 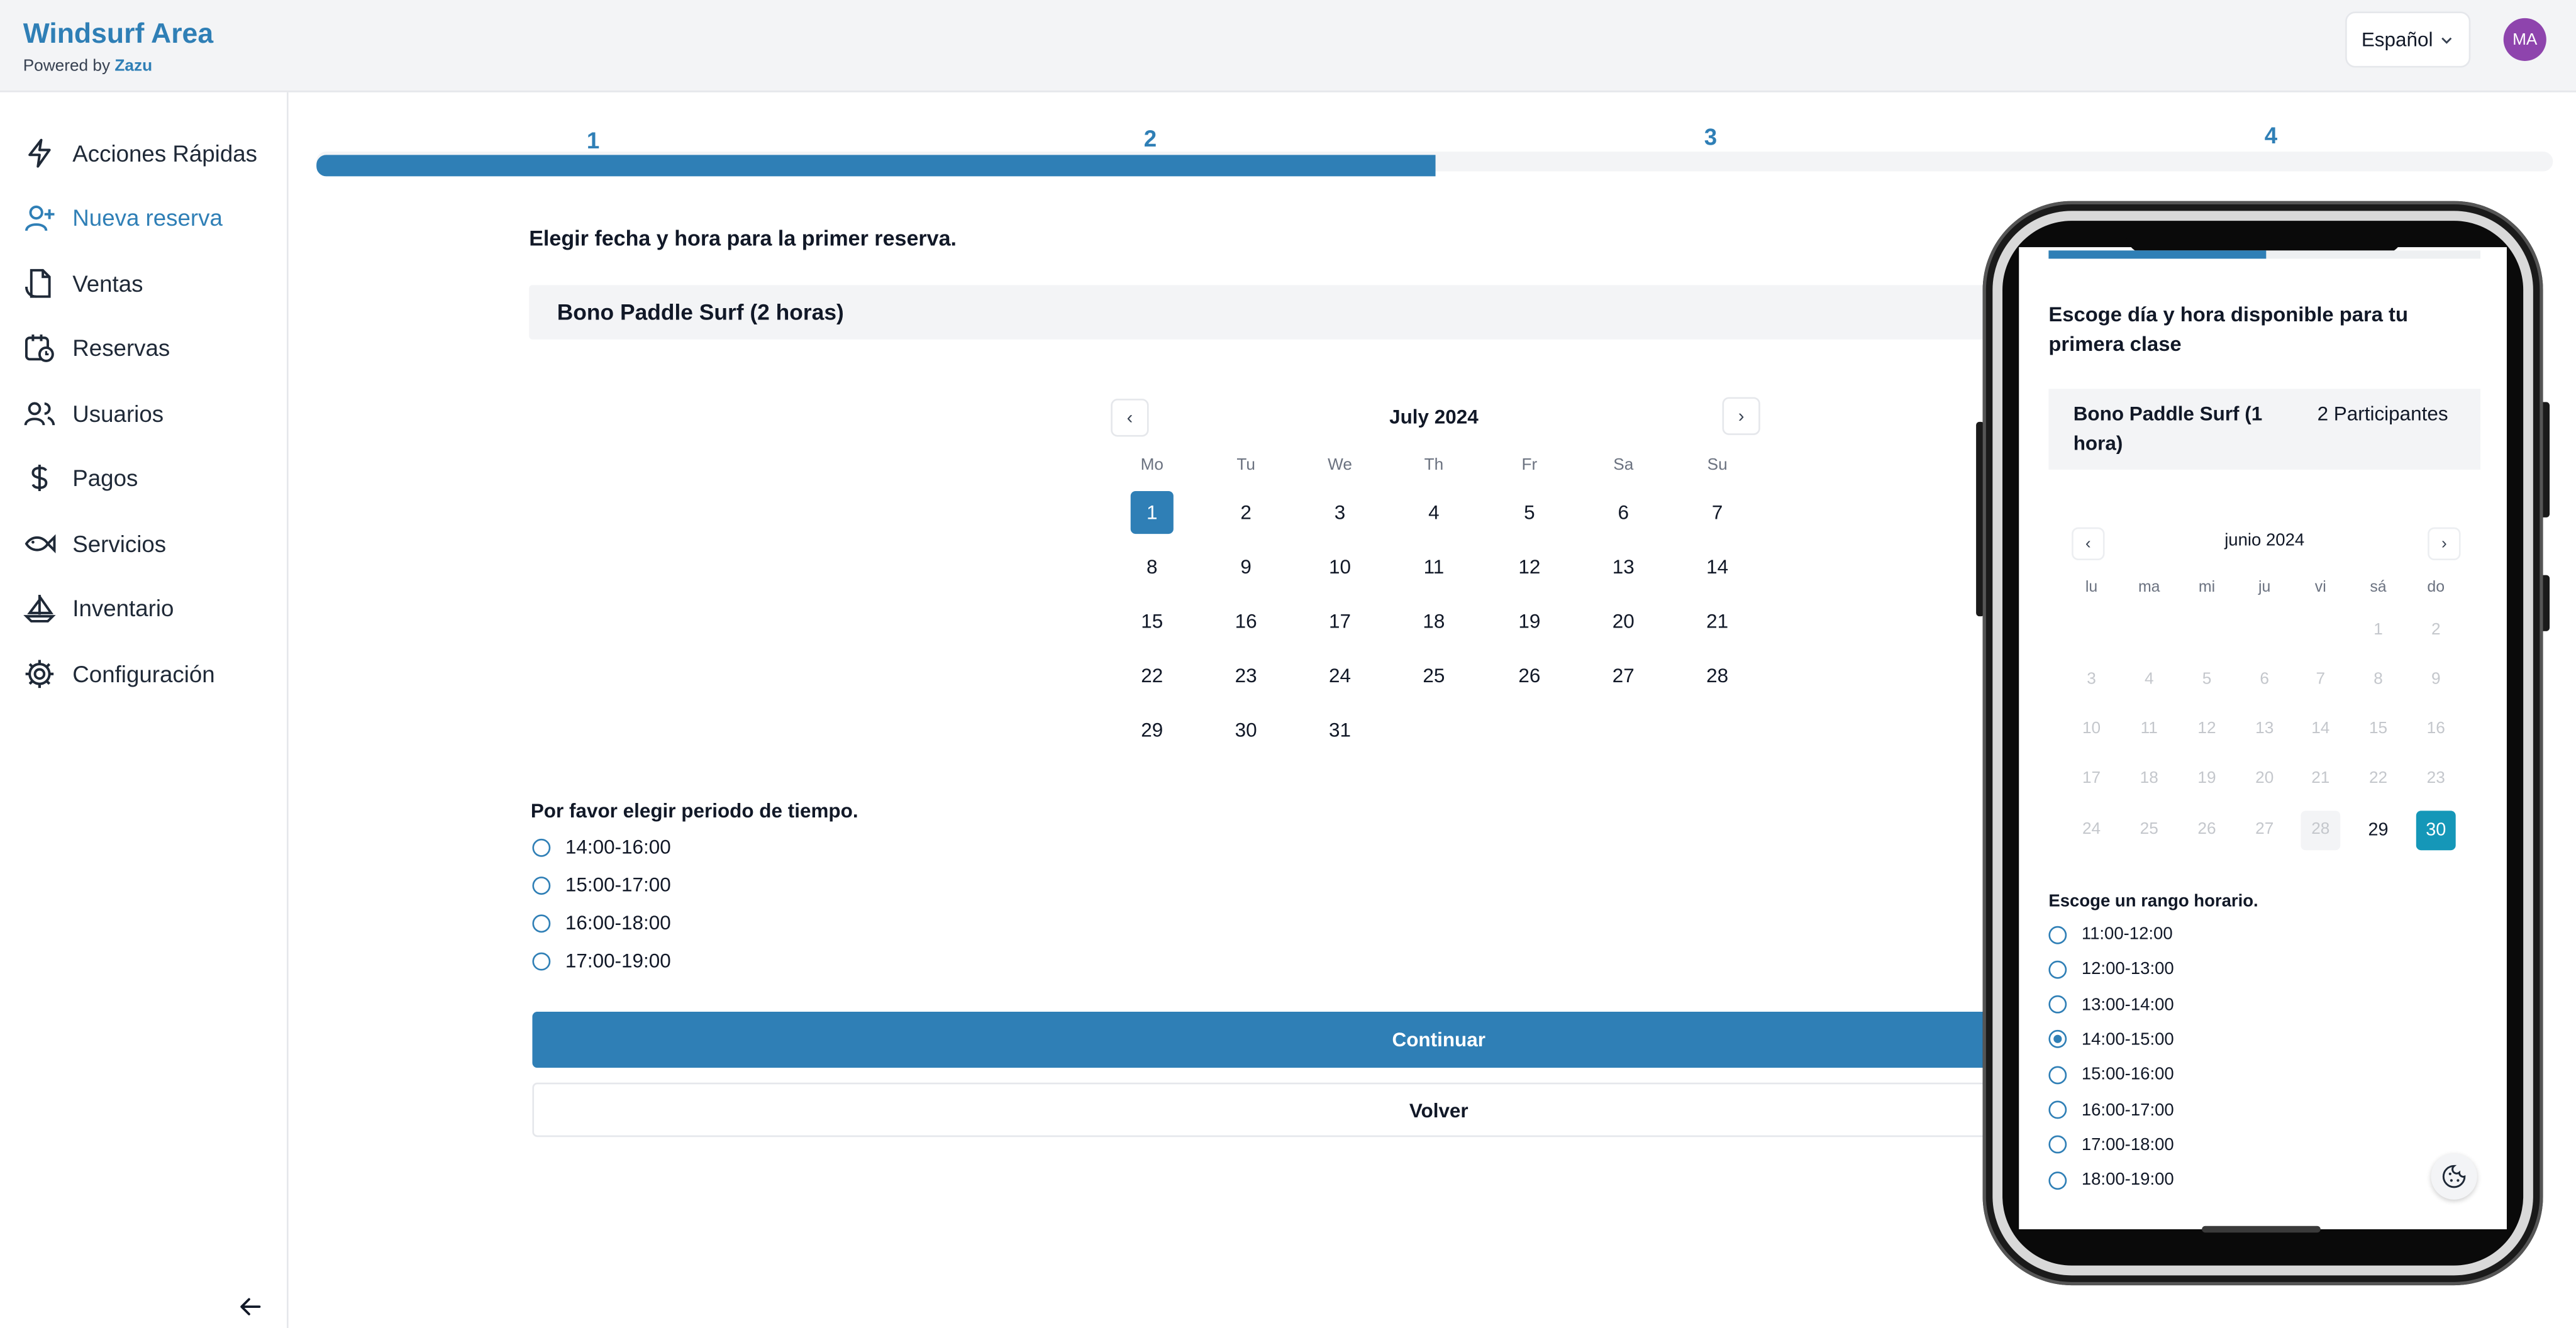 What do you see at coordinates (1245, 512) in the screenshot?
I see `calendar-day: 2` at bounding box center [1245, 512].